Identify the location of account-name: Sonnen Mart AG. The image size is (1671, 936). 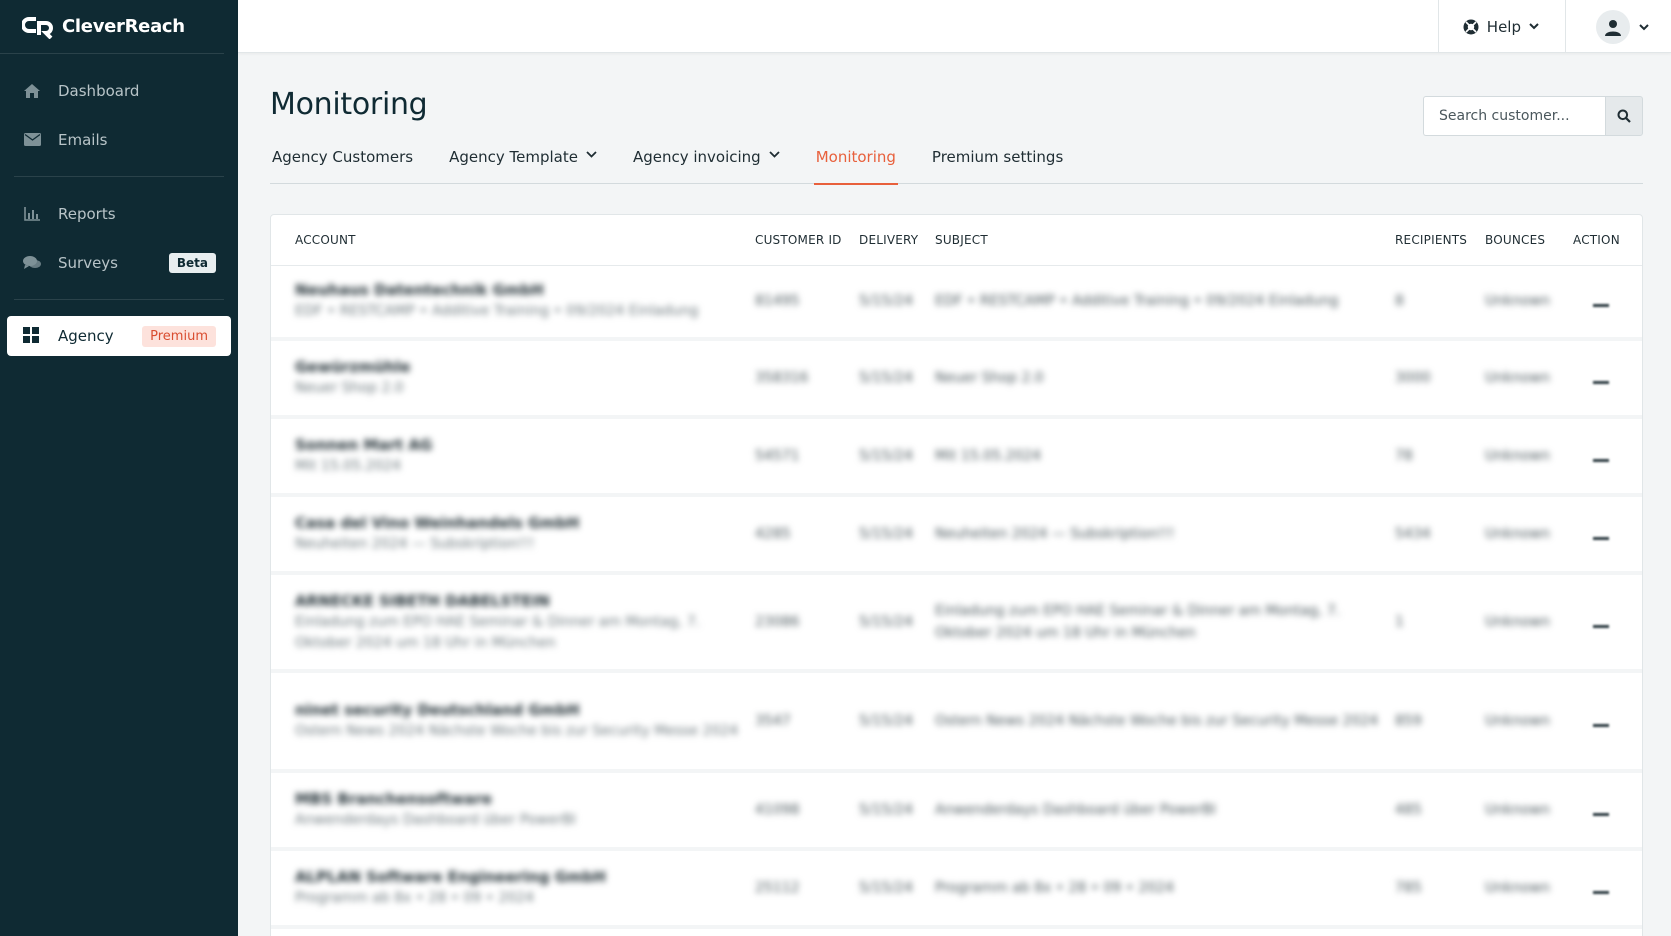
(364, 445).